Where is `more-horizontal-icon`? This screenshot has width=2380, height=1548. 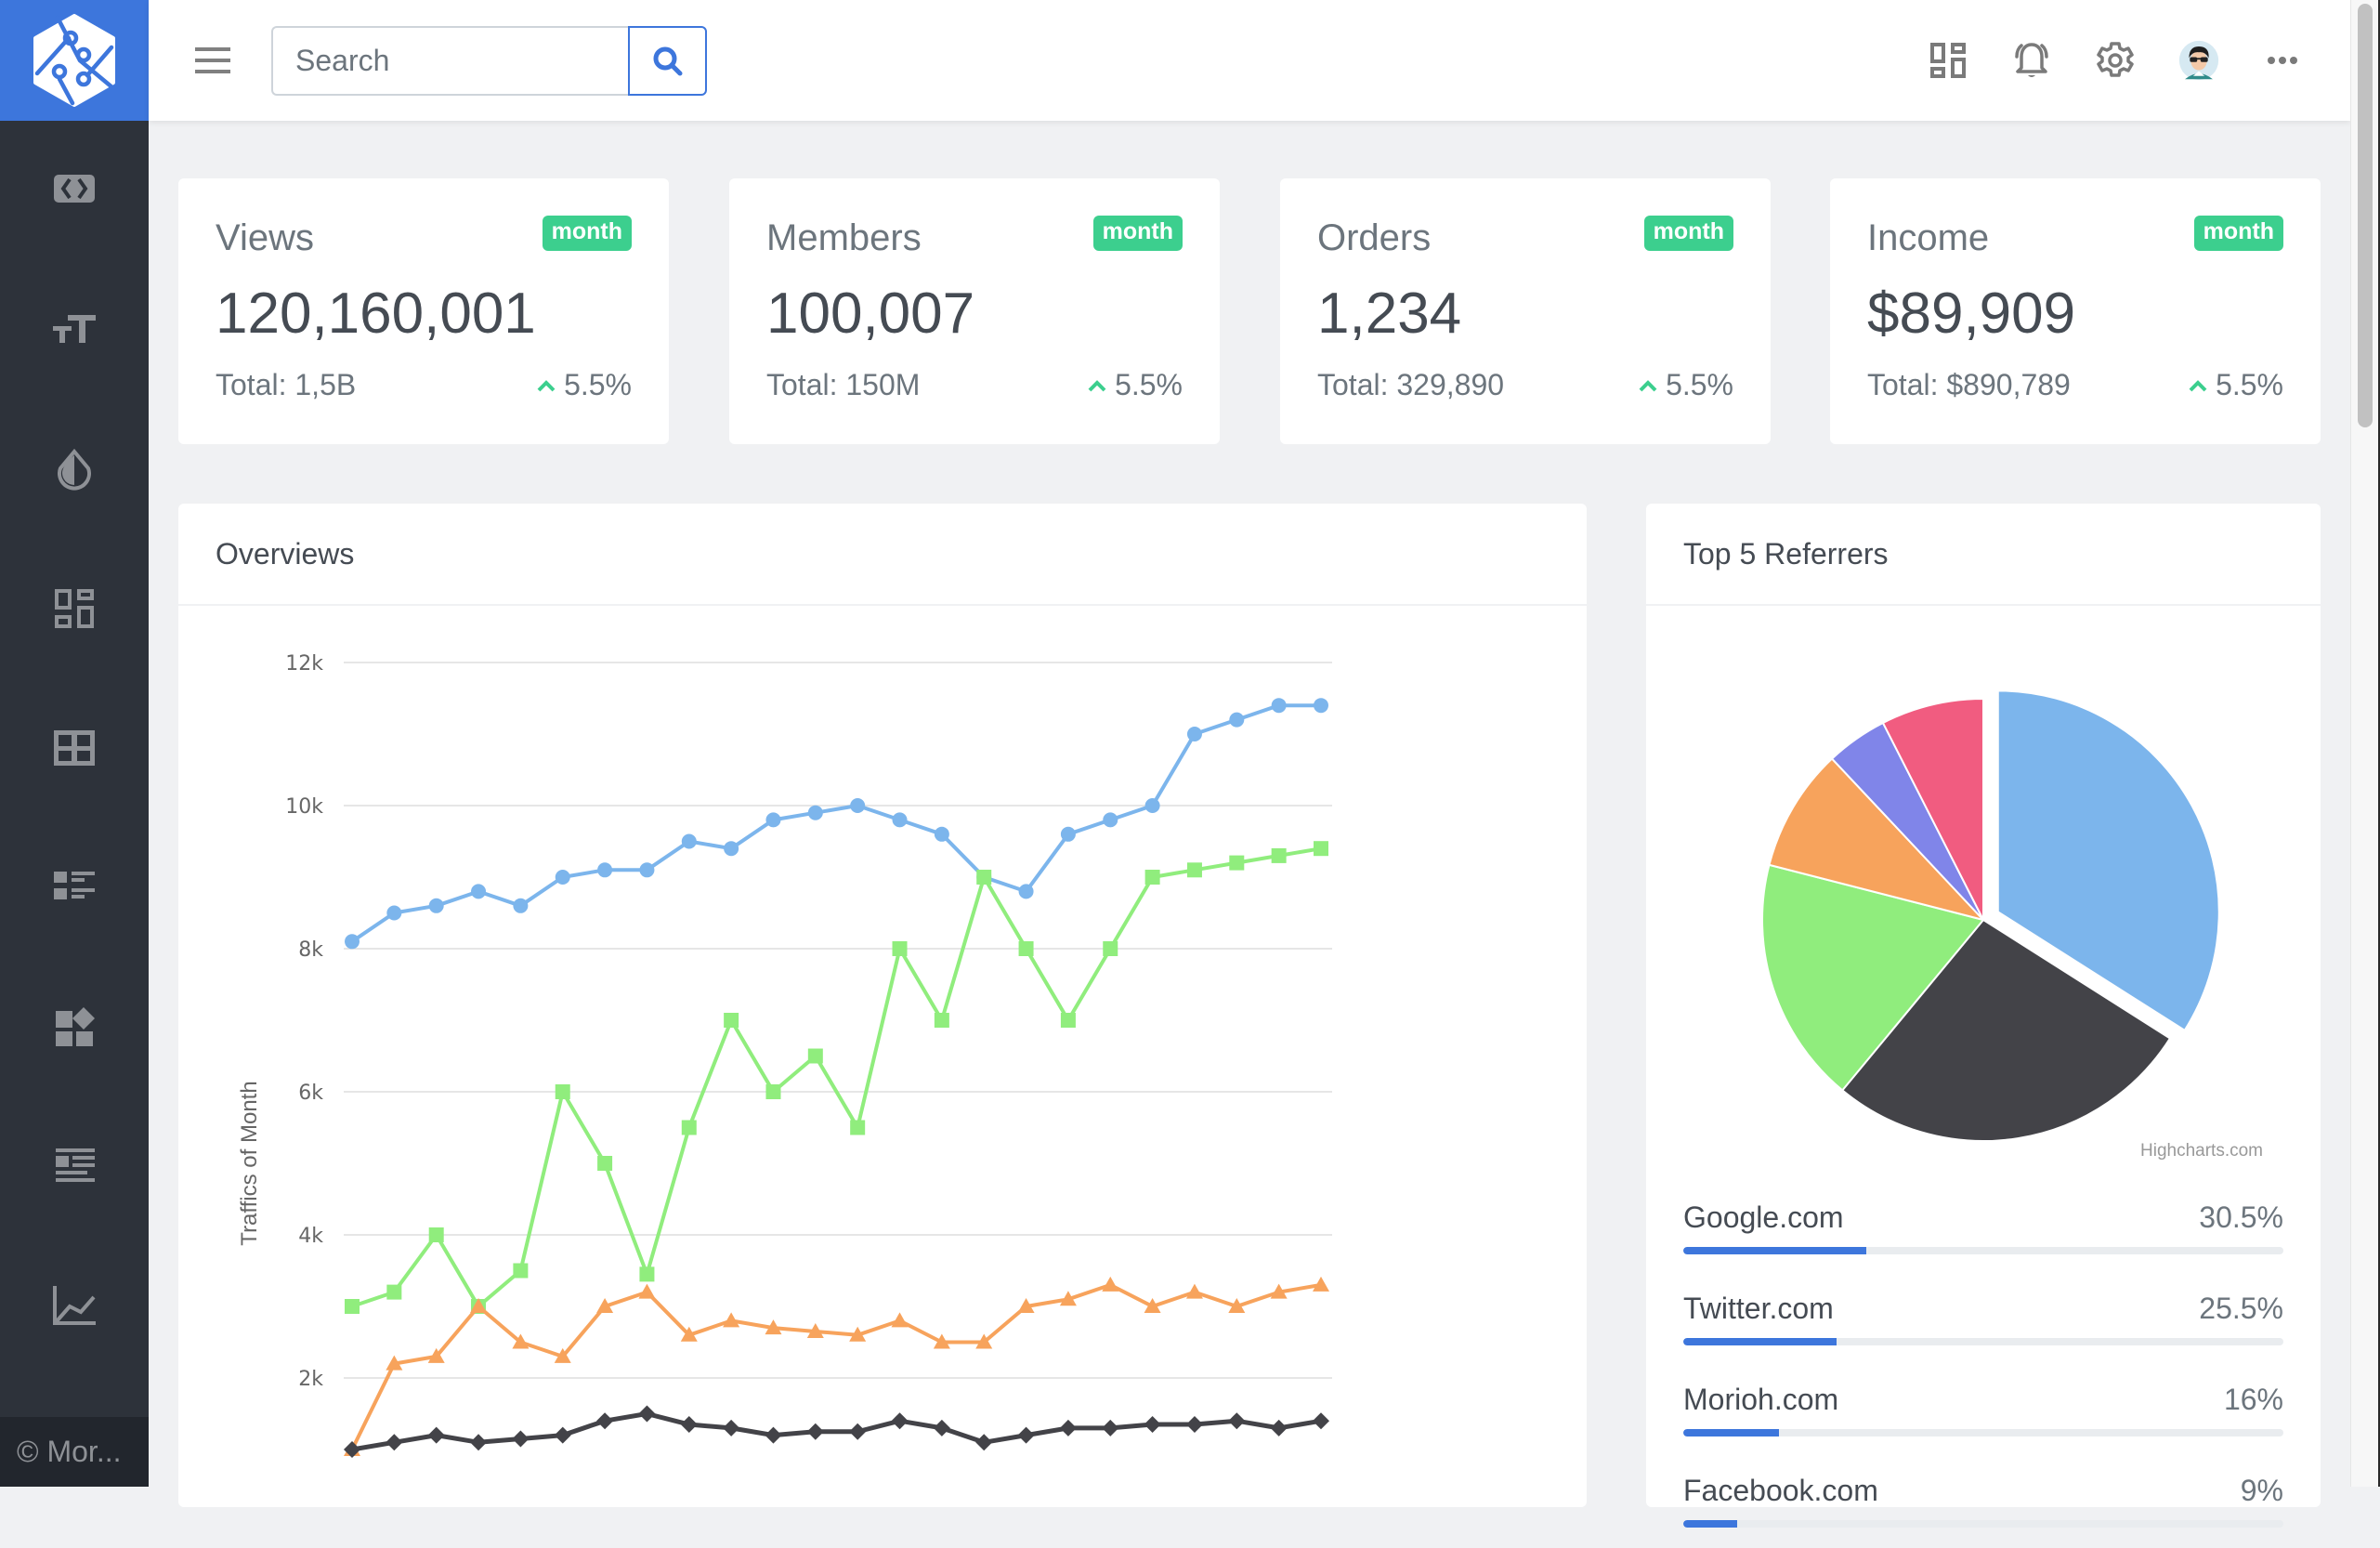
more-horizontal-icon is located at coordinates (2282, 61).